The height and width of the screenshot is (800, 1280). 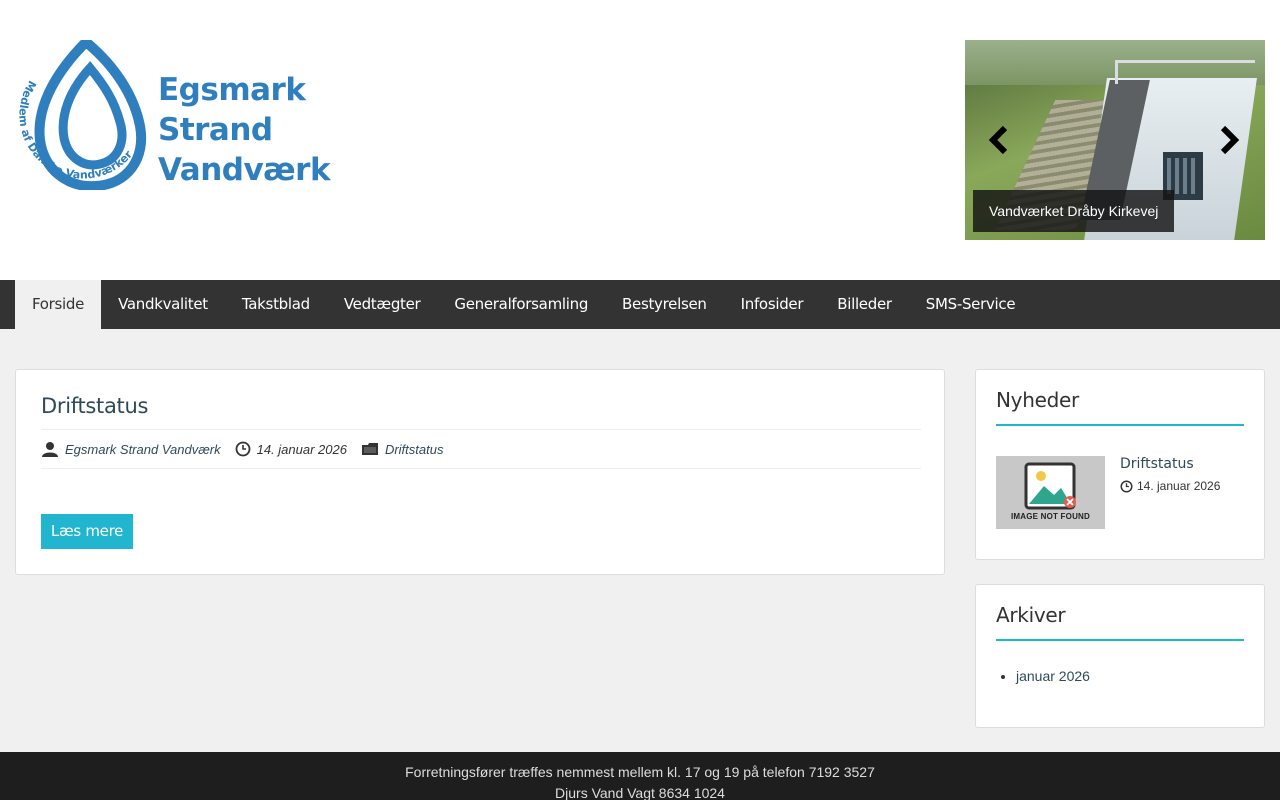 I want to click on nav-item-forside: Forside, so click(x=58, y=304).